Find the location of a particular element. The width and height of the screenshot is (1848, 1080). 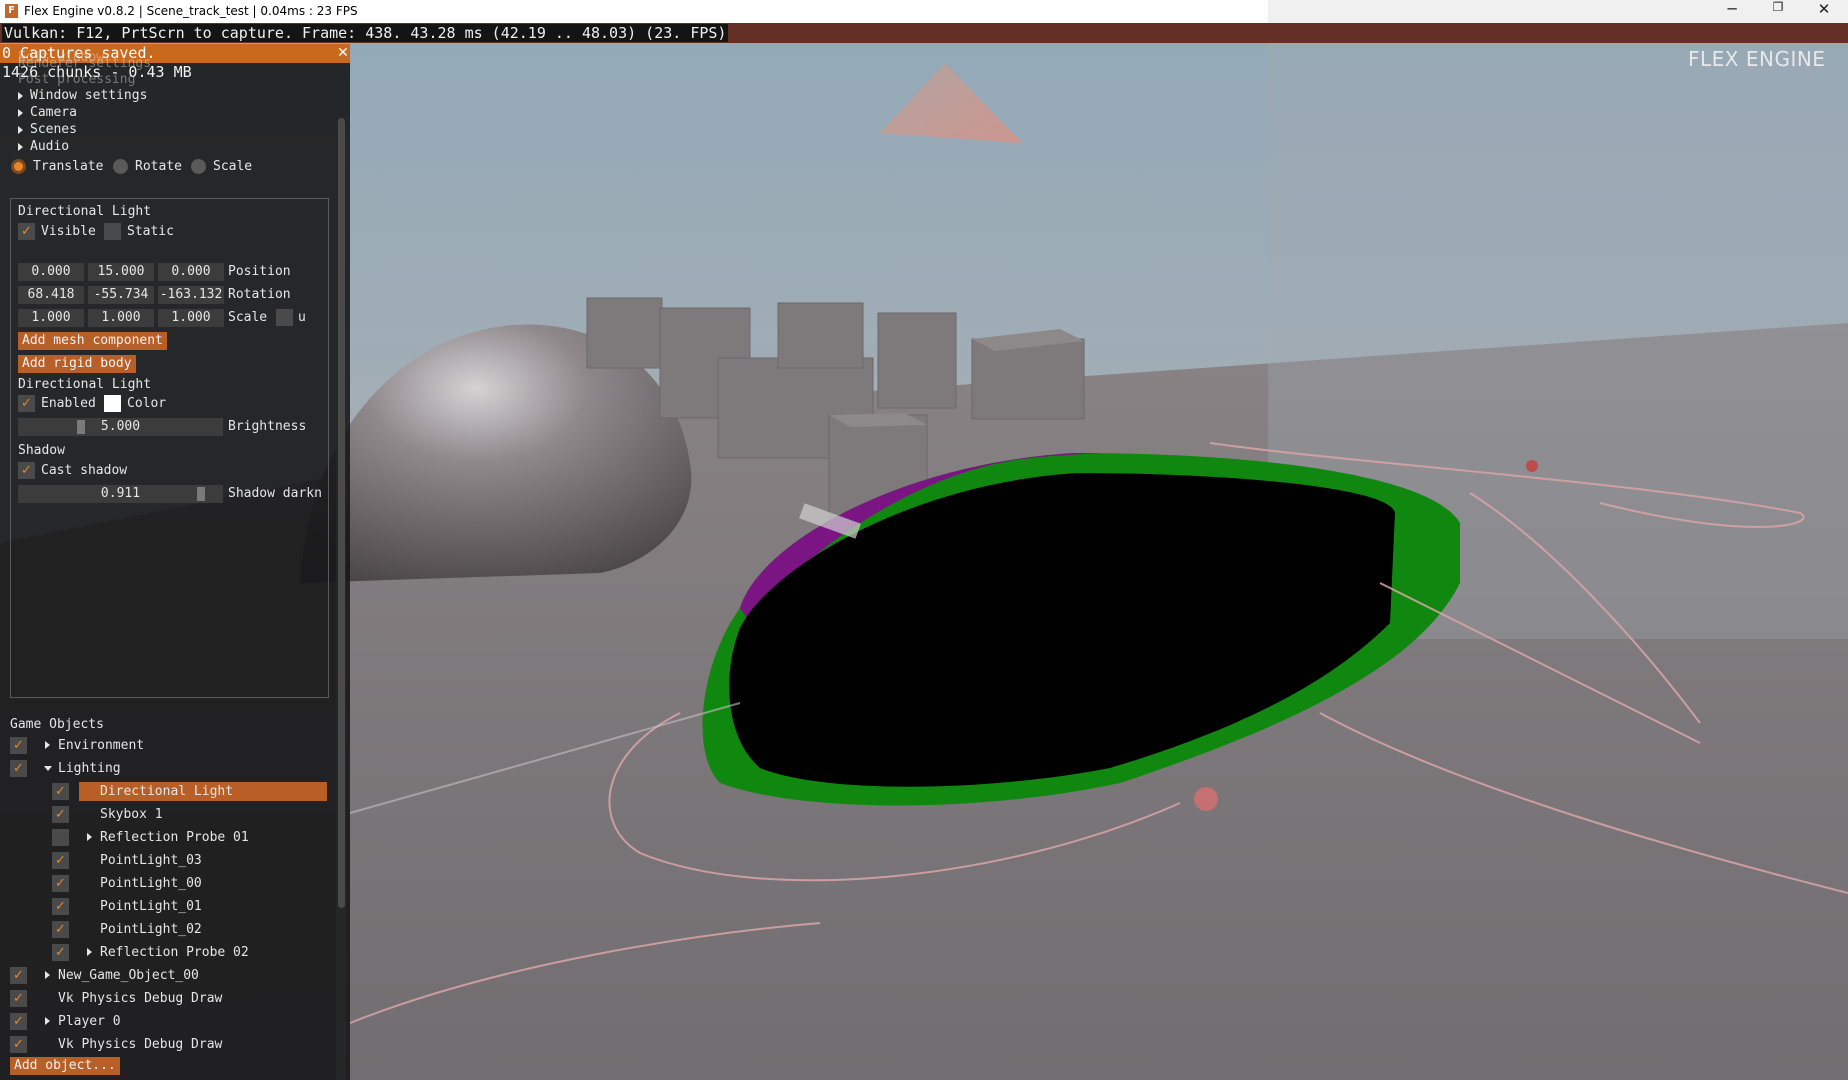

close-window-button: ✕ is located at coordinates (1824, 11).